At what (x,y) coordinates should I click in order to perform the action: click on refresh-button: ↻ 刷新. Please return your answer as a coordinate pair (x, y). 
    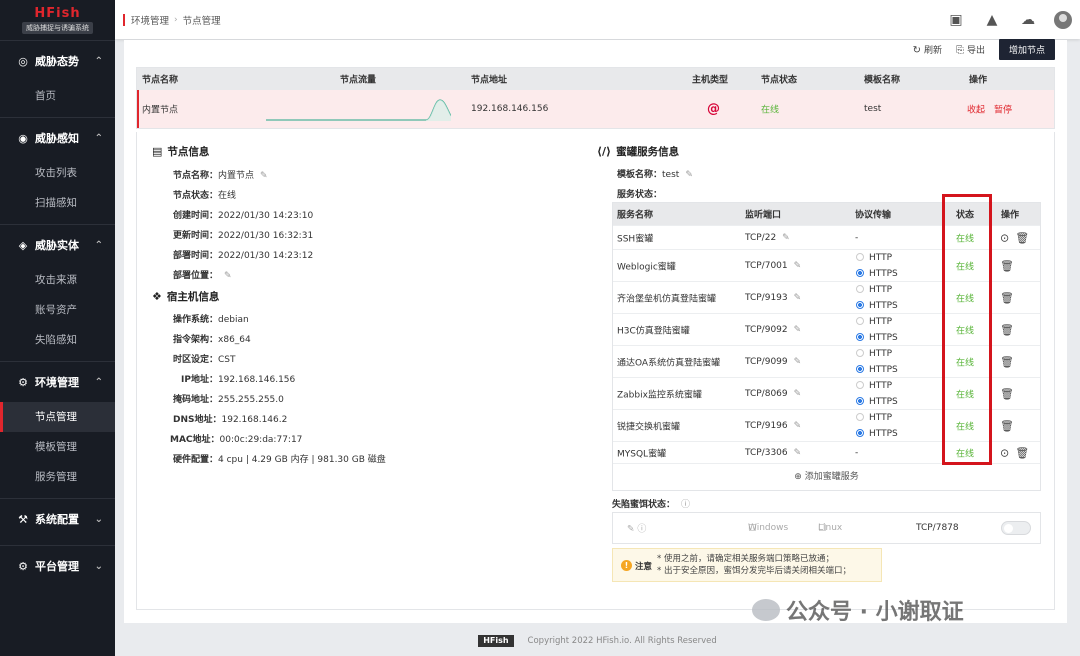
    Looking at the image, I should click on (927, 49).